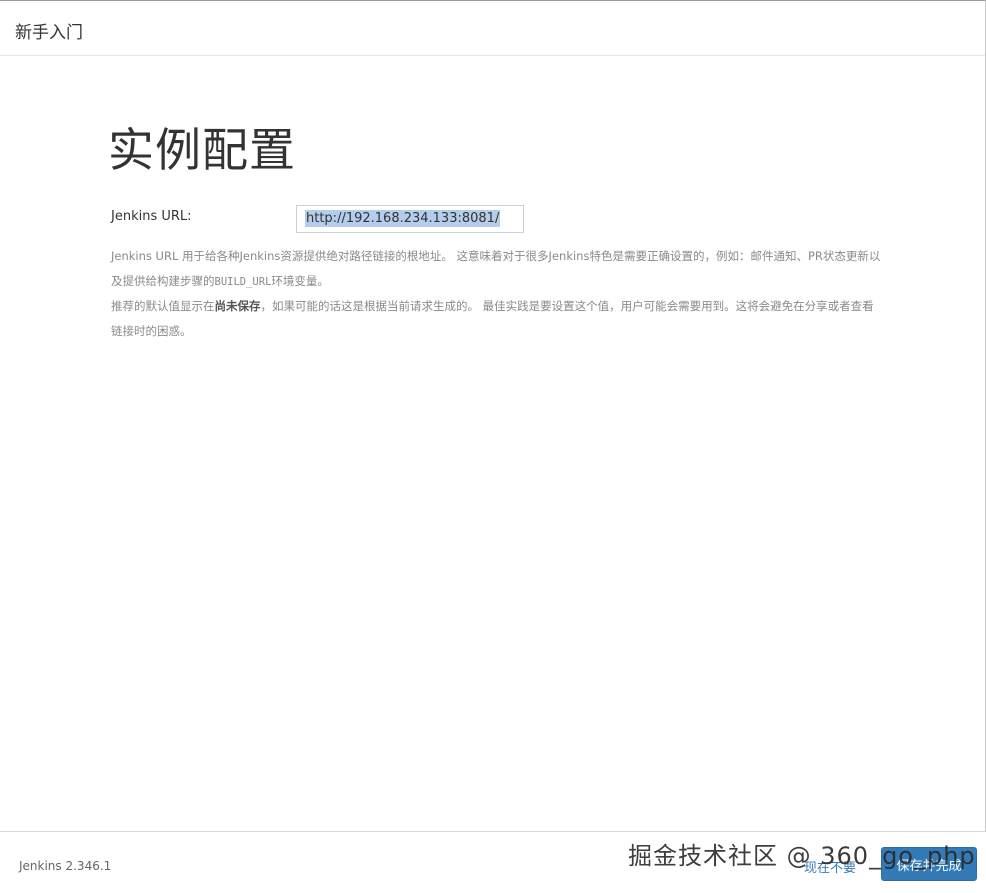 This screenshot has width=986, height=893. Describe the element at coordinates (202, 150) in the screenshot. I see `page-title: 实例配置` at that location.